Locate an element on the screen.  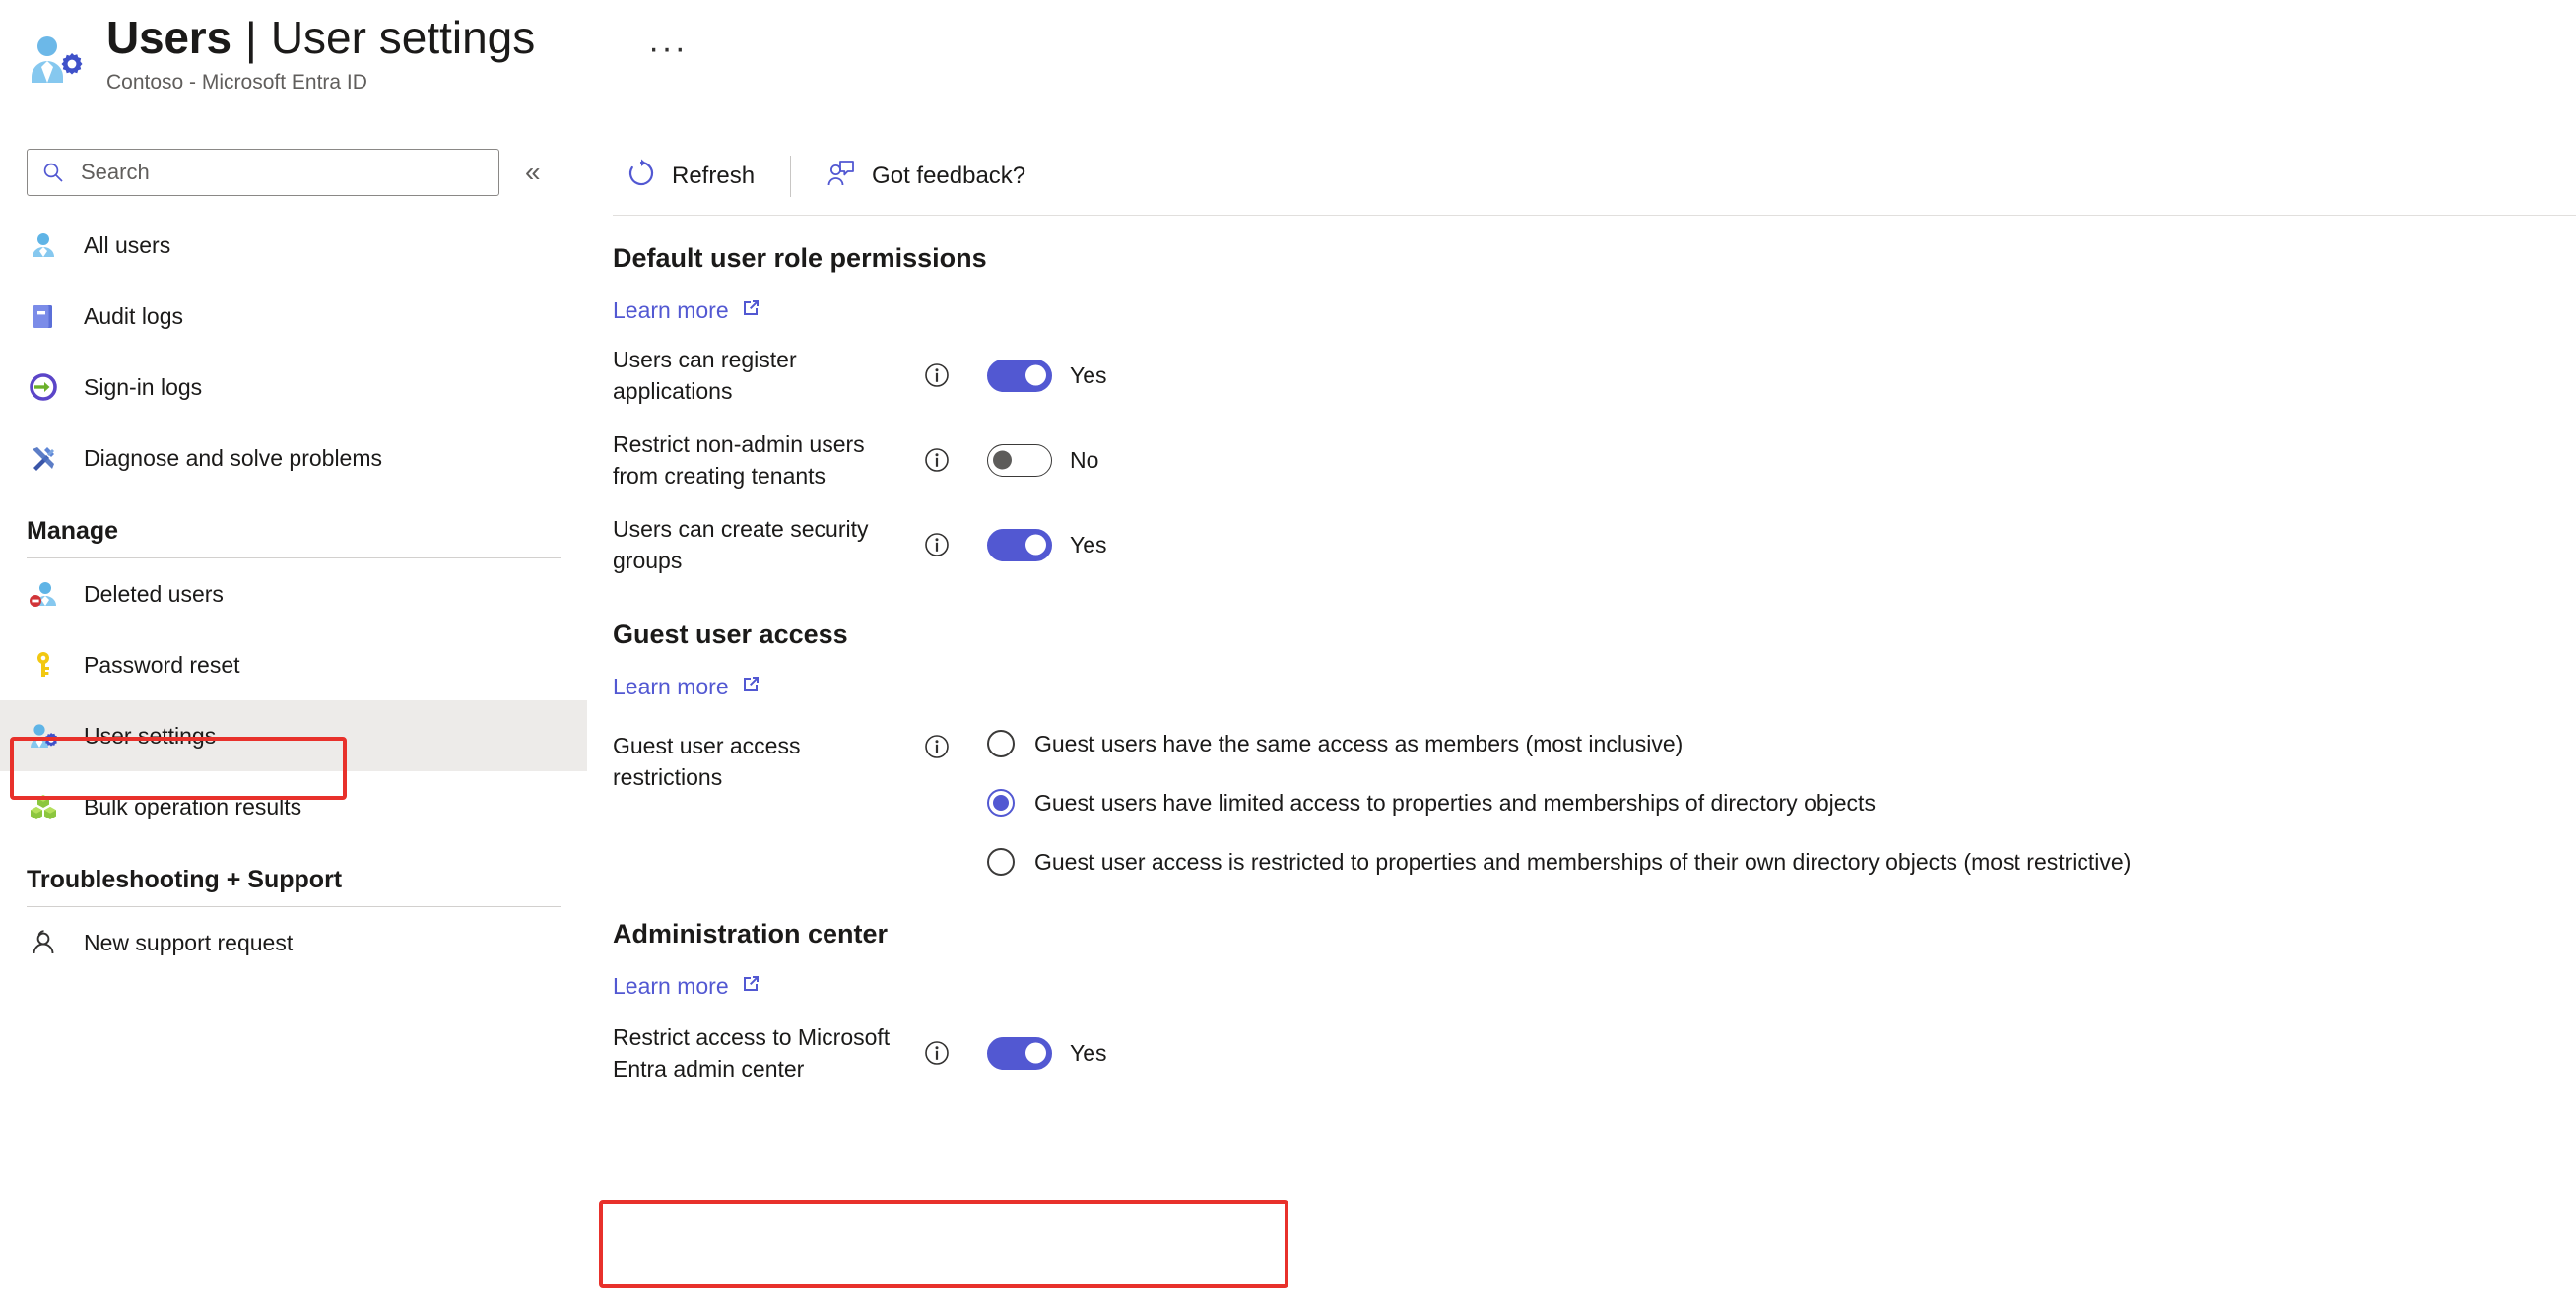
refresh-icon is located at coordinates (642, 177).